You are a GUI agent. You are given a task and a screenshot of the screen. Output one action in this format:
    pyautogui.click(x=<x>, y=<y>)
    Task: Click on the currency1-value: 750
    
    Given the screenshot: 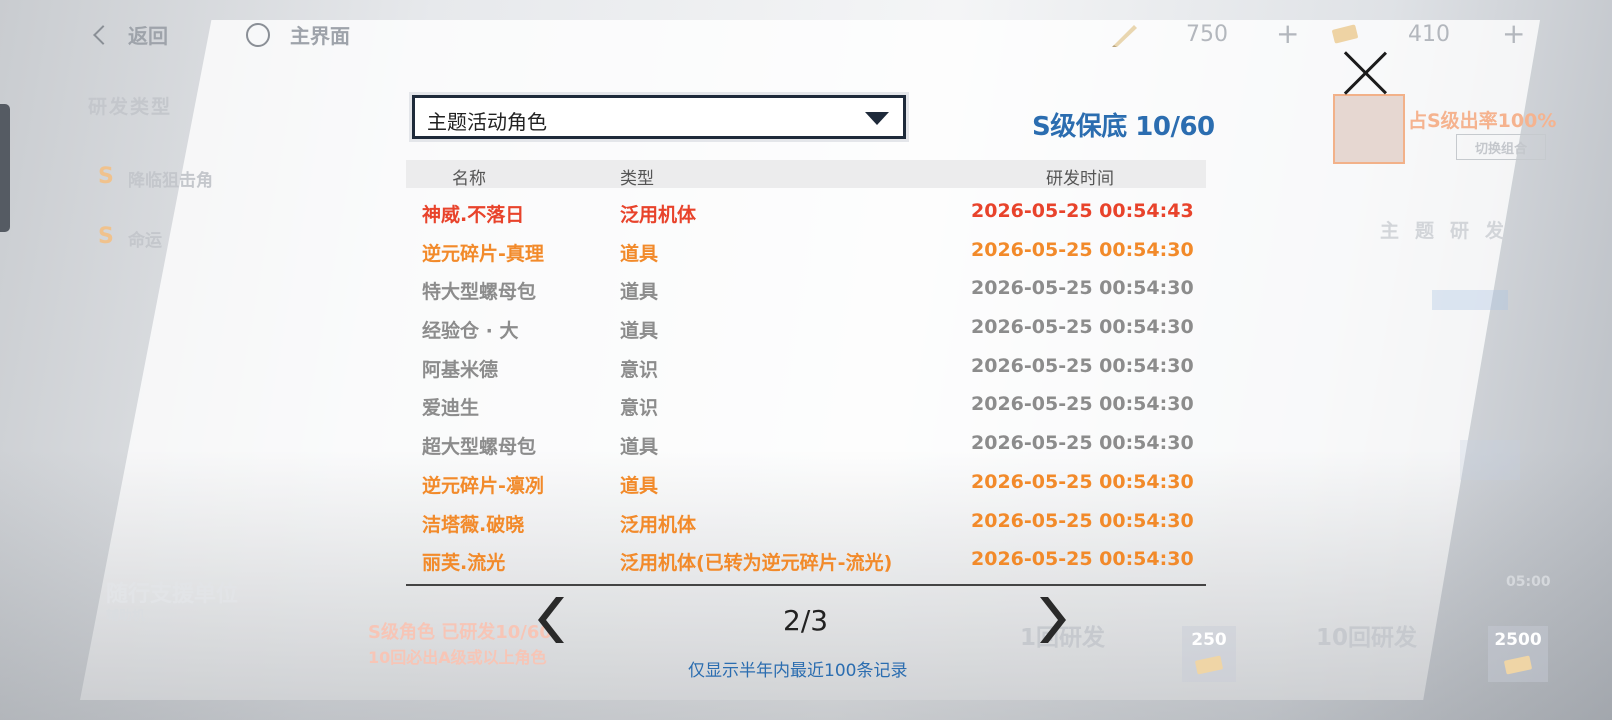 What is the action you would take?
    pyautogui.click(x=1207, y=34)
    